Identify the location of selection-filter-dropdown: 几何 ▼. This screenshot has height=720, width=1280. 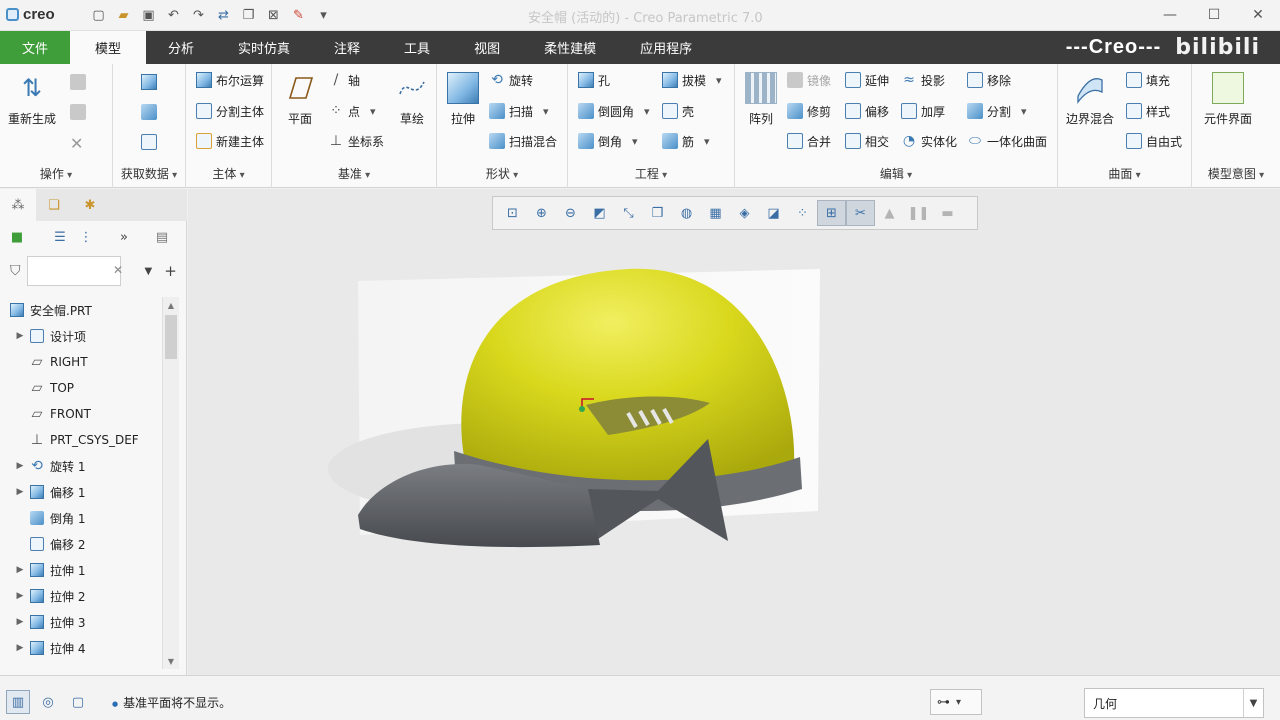
(1174, 703).